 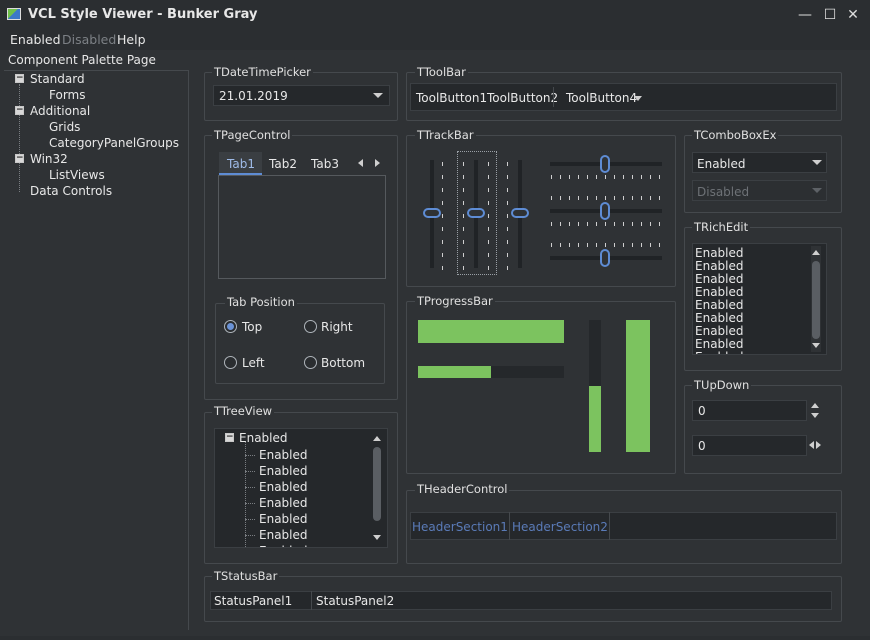 What do you see at coordinates (60, 111) in the screenshot?
I see `tree-item-additional: Additional` at bounding box center [60, 111].